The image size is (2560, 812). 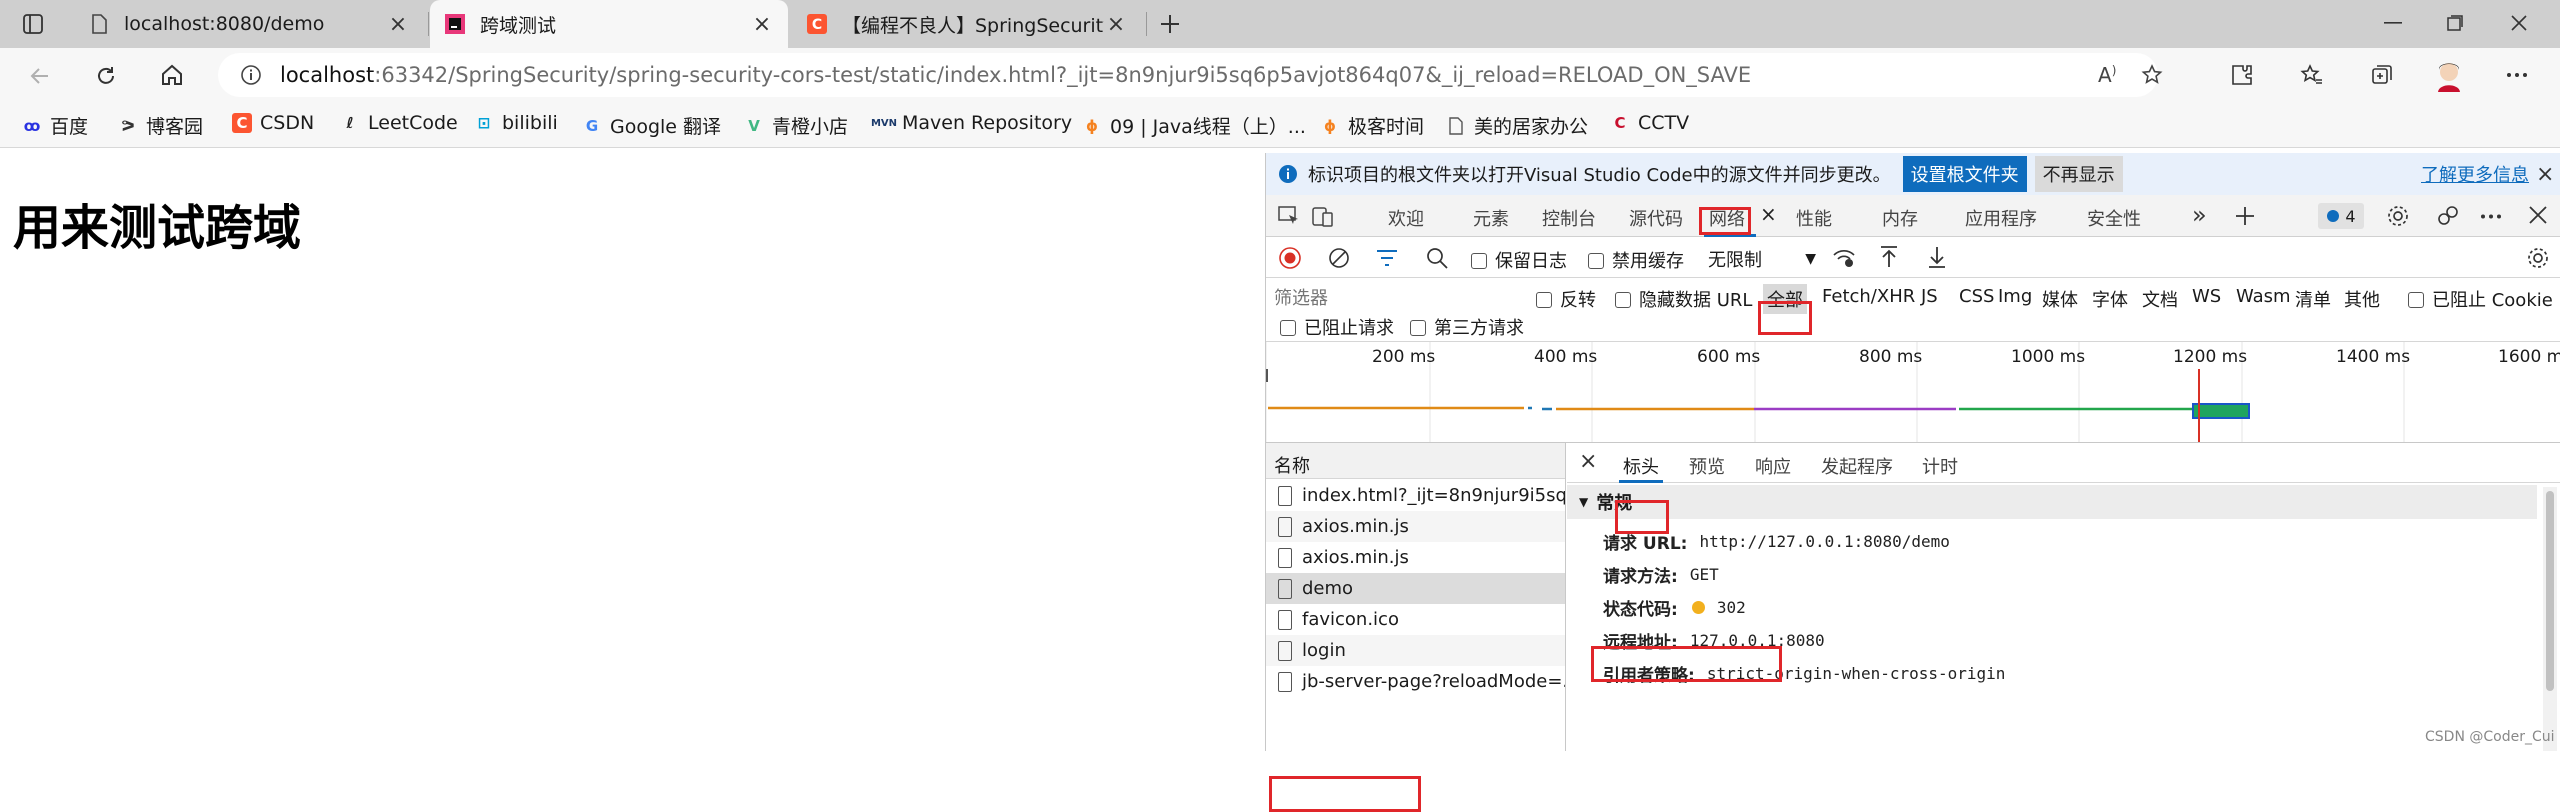 What do you see at coordinates (2245, 216) in the screenshot?
I see `add-tab-icon` at bounding box center [2245, 216].